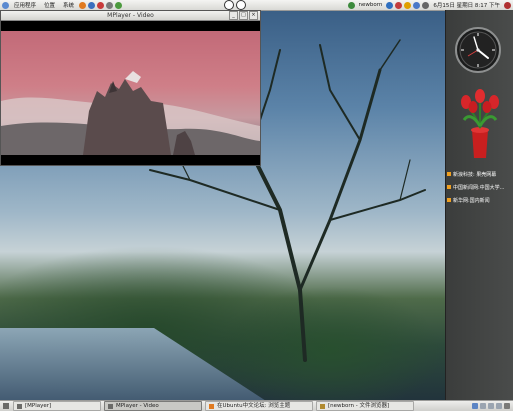 The width and height of the screenshot is (513, 411). Describe the element at coordinates (233, 15) in the screenshot. I see `minimize-button: _` at that location.